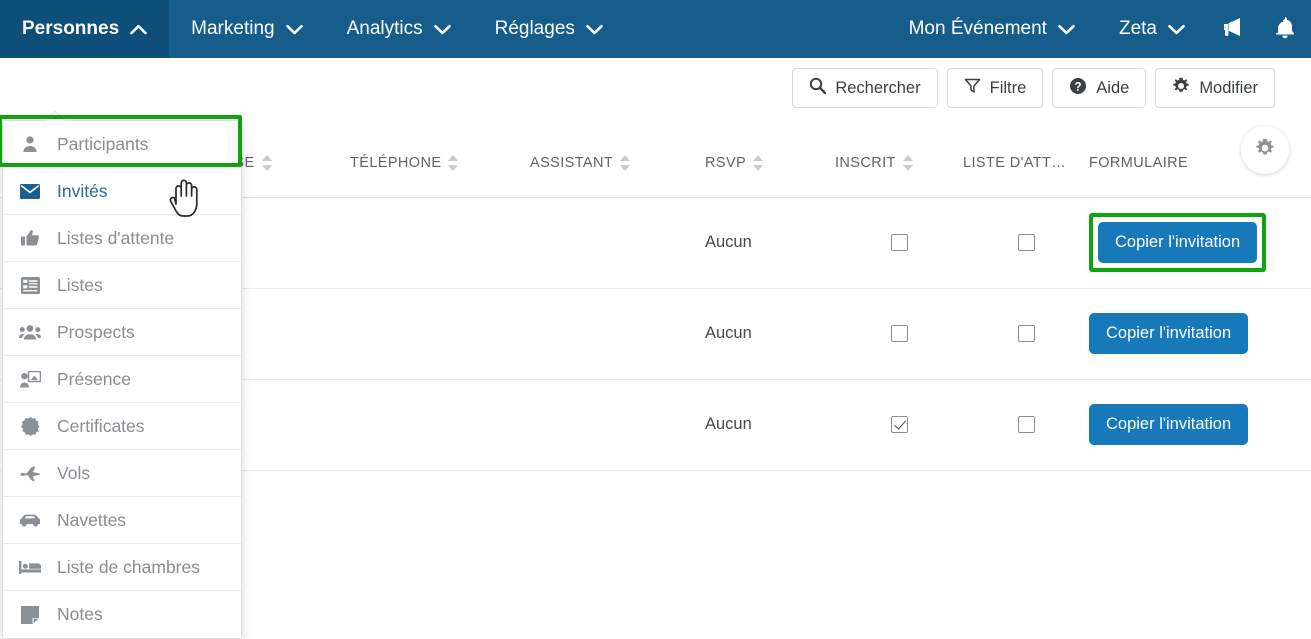 The width and height of the screenshot is (1311, 639). Describe the element at coordinates (1233, 29) in the screenshot. I see `announcements-button` at that location.